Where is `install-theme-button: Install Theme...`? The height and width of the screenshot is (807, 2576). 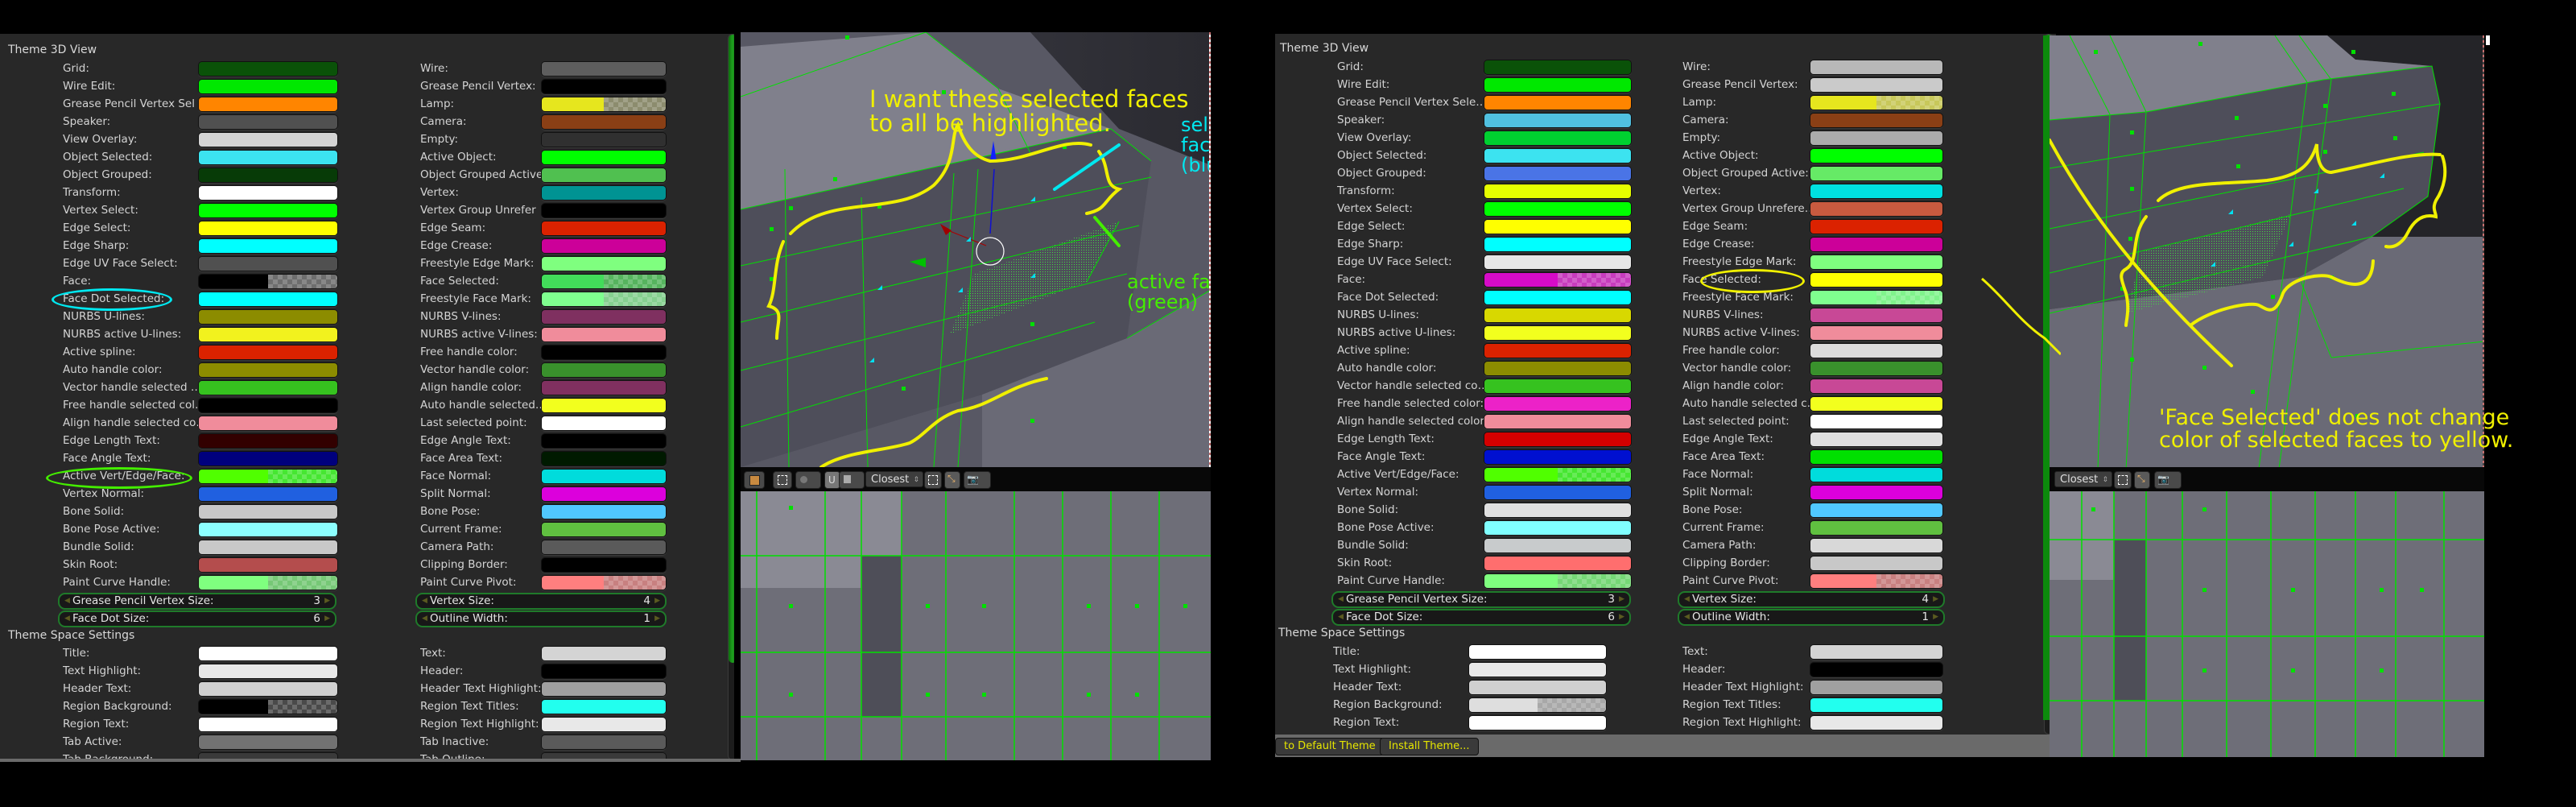
install-theme-button: Install Theme... is located at coordinates (1429, 746).